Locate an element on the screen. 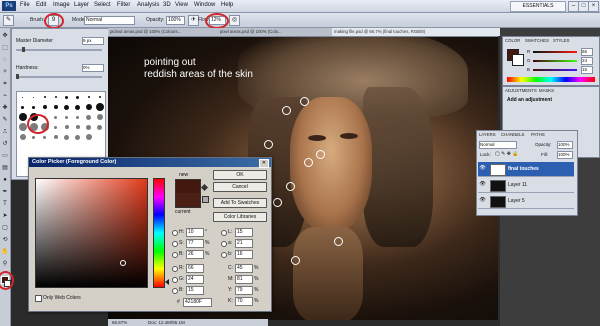 The height and width of the screenshot is (326, 600). menu-help: Help is located at coordinates (227, 5).